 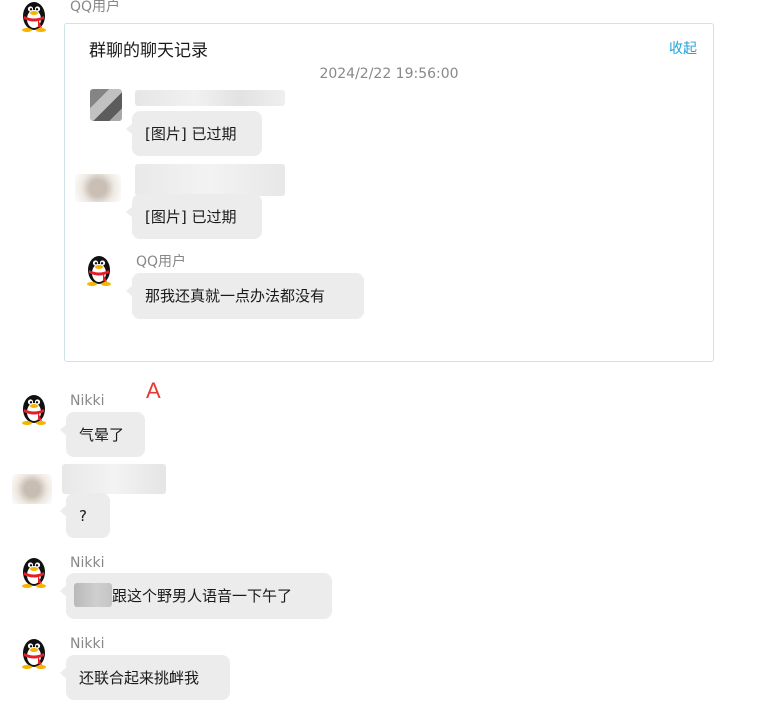 I want to click on message-text: ?, so click(x=83, y=515).